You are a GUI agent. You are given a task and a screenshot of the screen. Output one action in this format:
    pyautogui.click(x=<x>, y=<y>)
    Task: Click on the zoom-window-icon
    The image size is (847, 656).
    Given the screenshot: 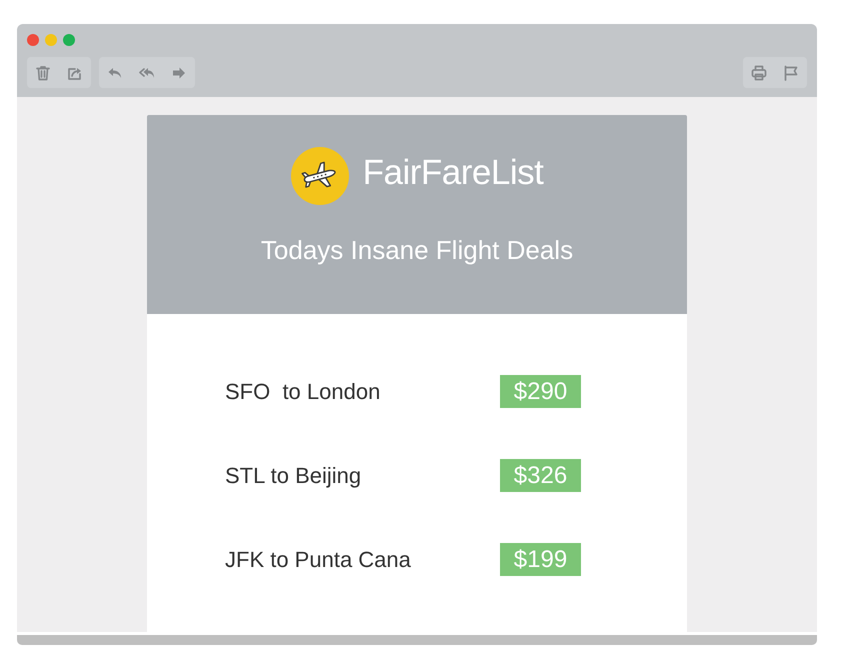 What is the action you would take?
    pyautogui.click(x=69, y=40)
    